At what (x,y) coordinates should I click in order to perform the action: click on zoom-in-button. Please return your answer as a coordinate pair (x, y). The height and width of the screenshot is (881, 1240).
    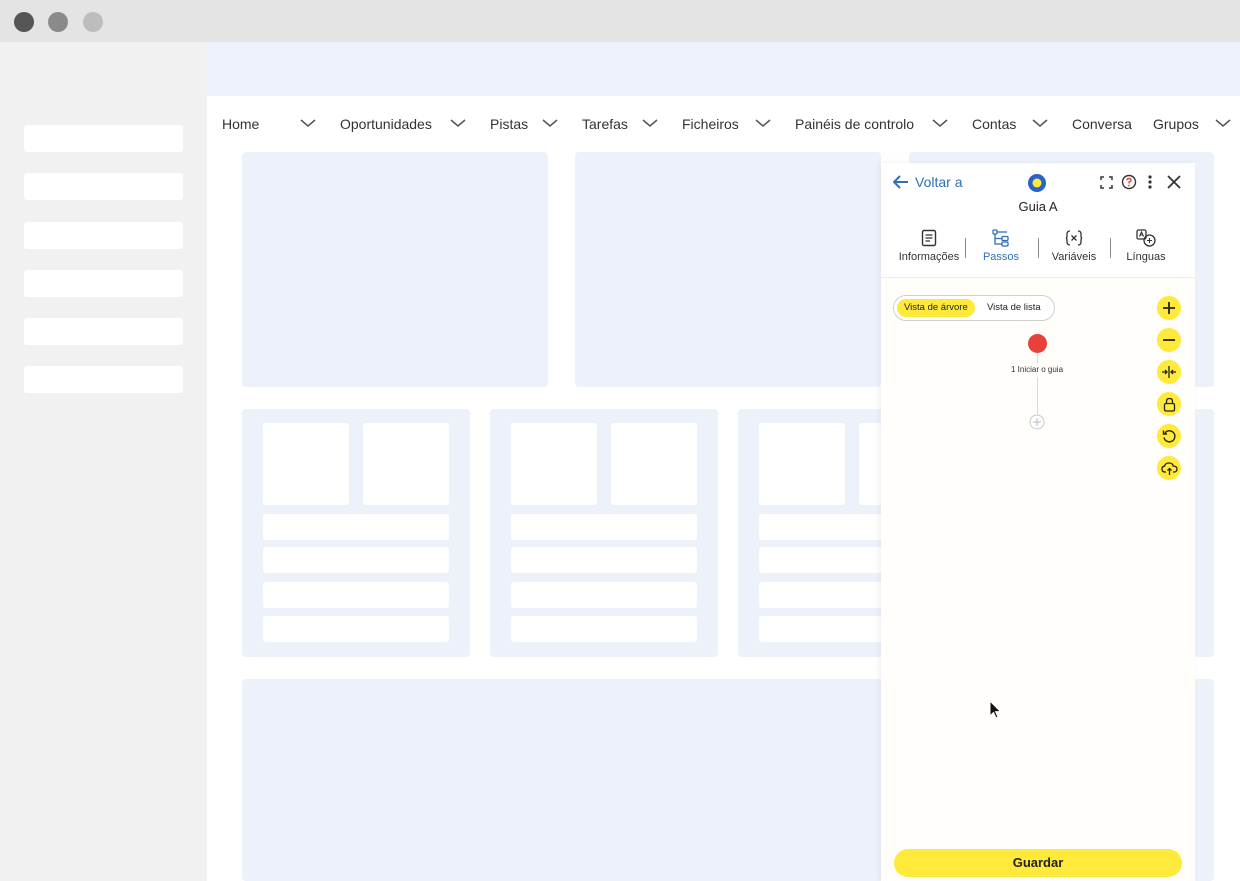
    Looking at the image, I should click on (1169, 308).